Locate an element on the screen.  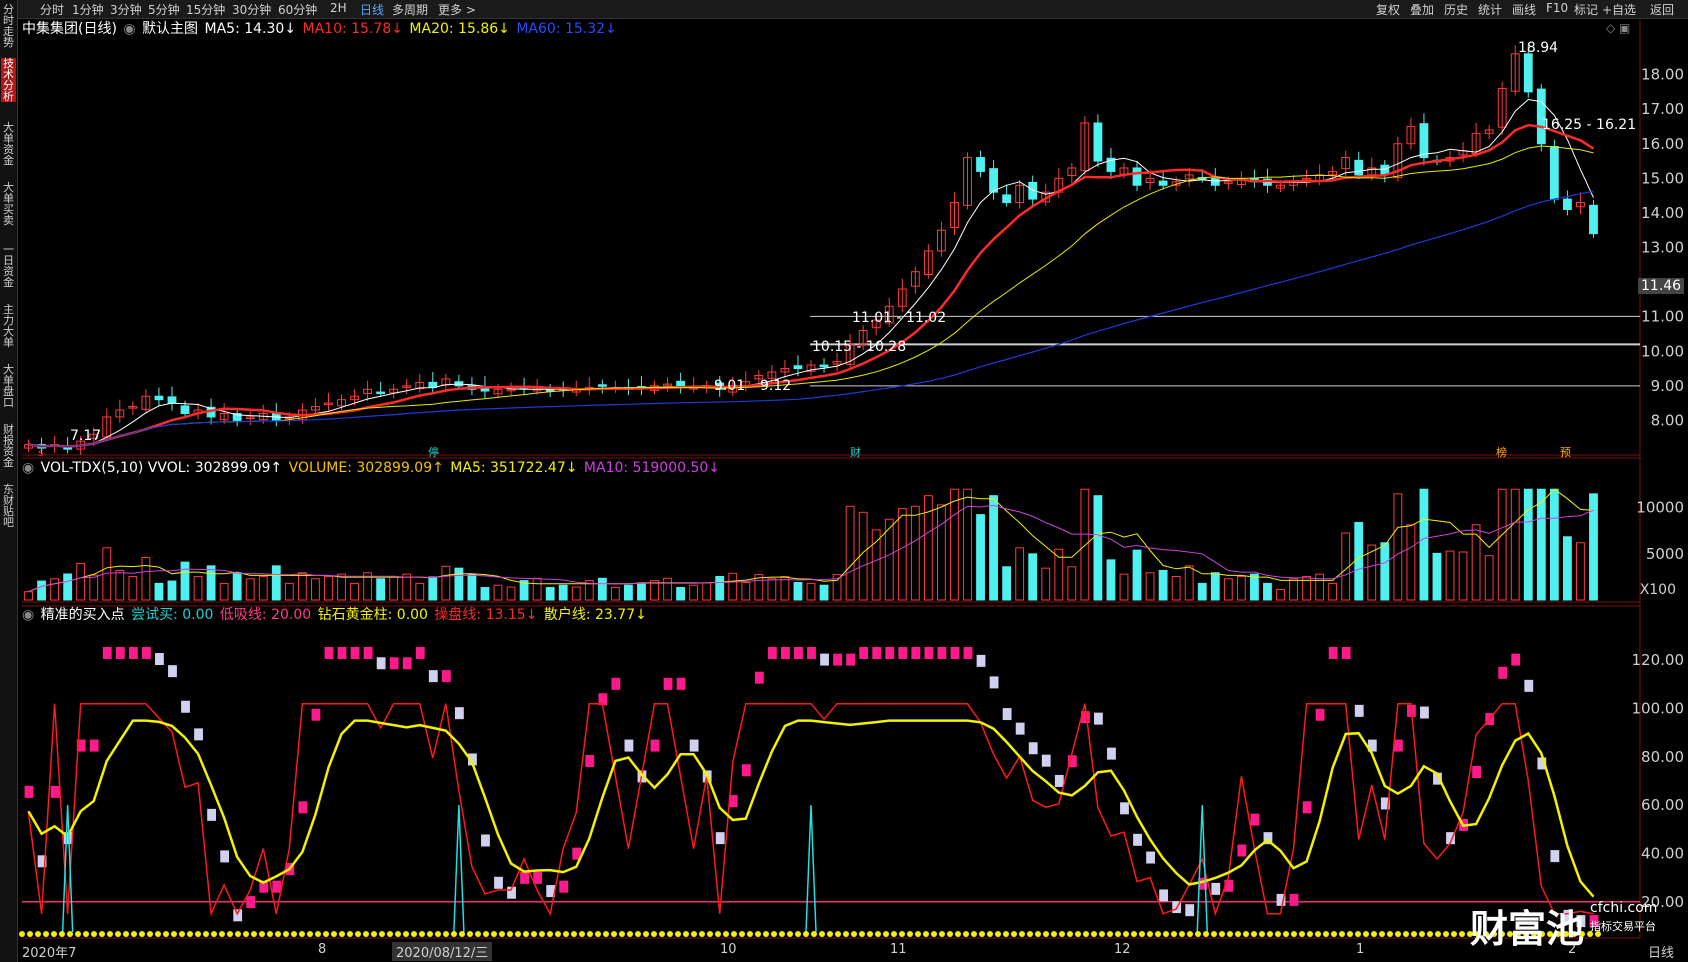
volume-tick: 5000 is located at coordinates (1665, 554).